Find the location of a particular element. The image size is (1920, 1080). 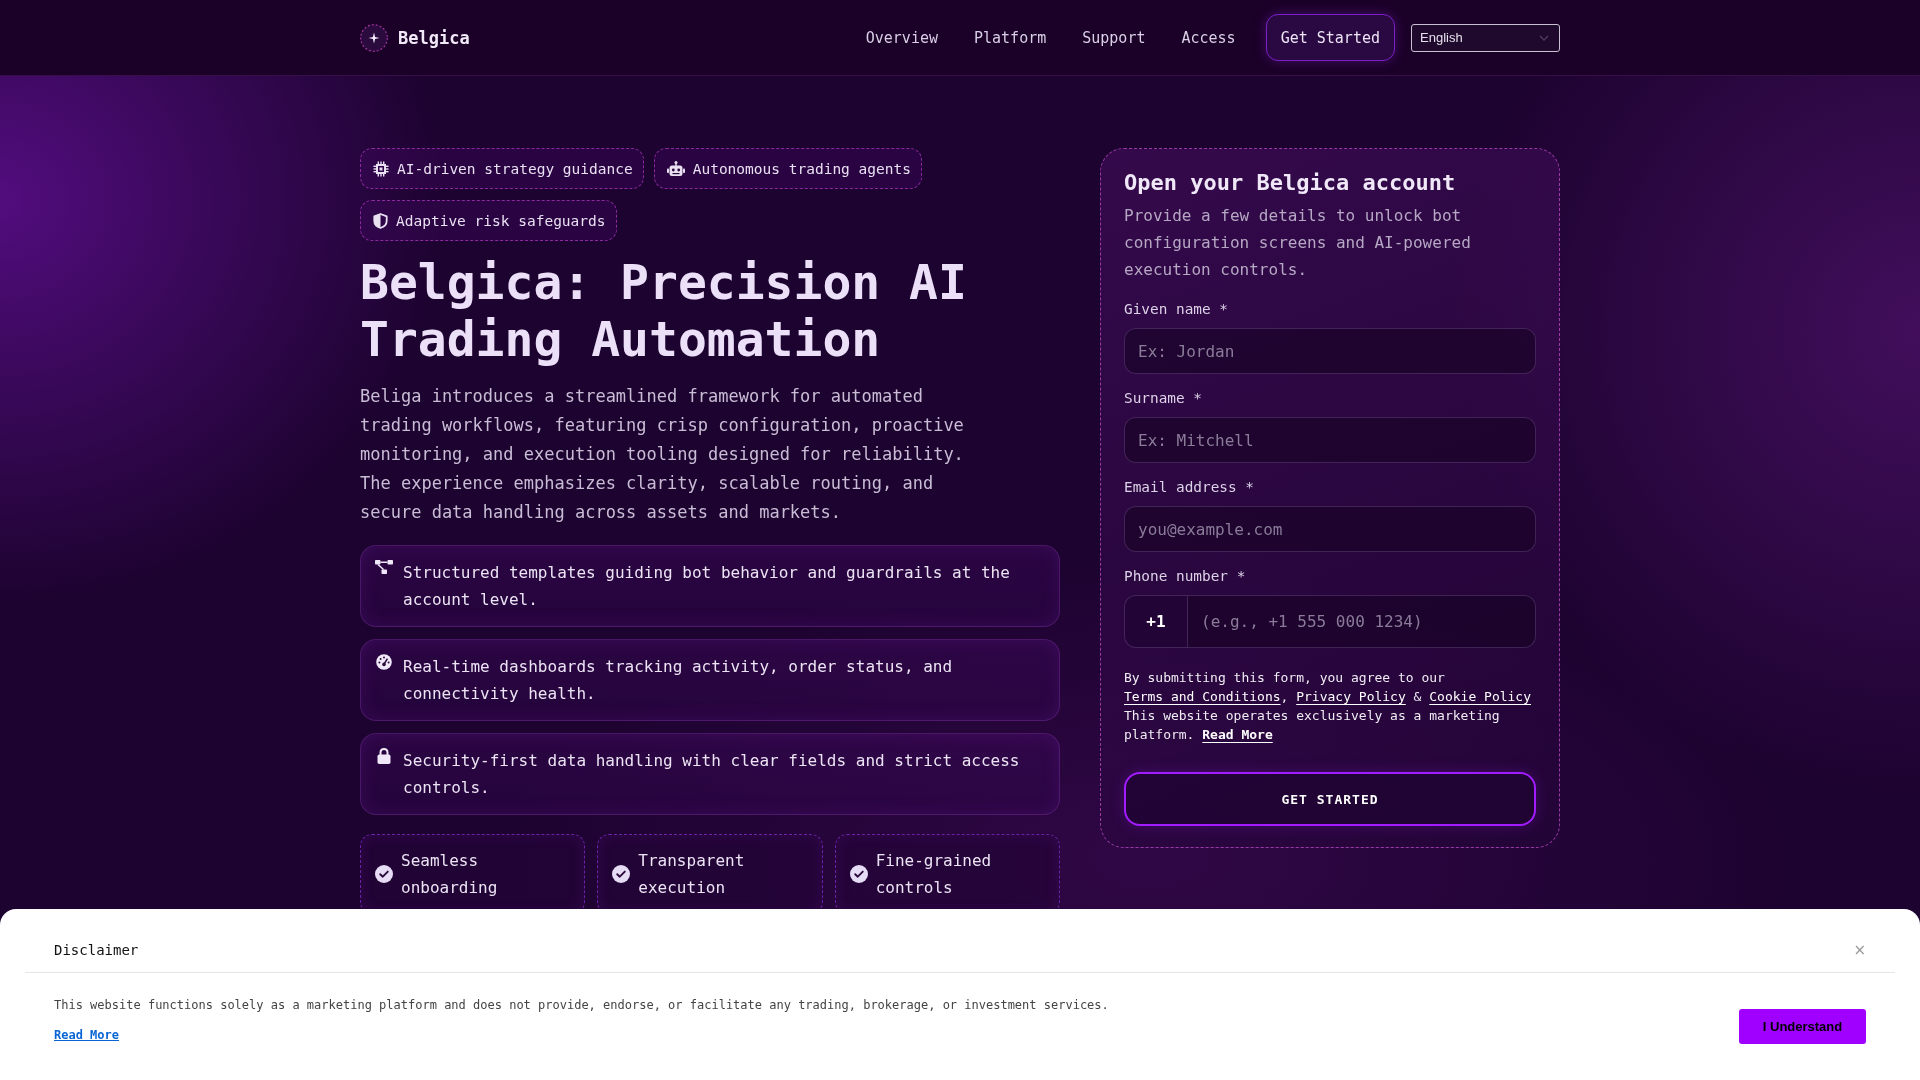

feature-text: Real-time dashboards tracking activity, order status, and connectivity health. is located at coordinates (678, 680).